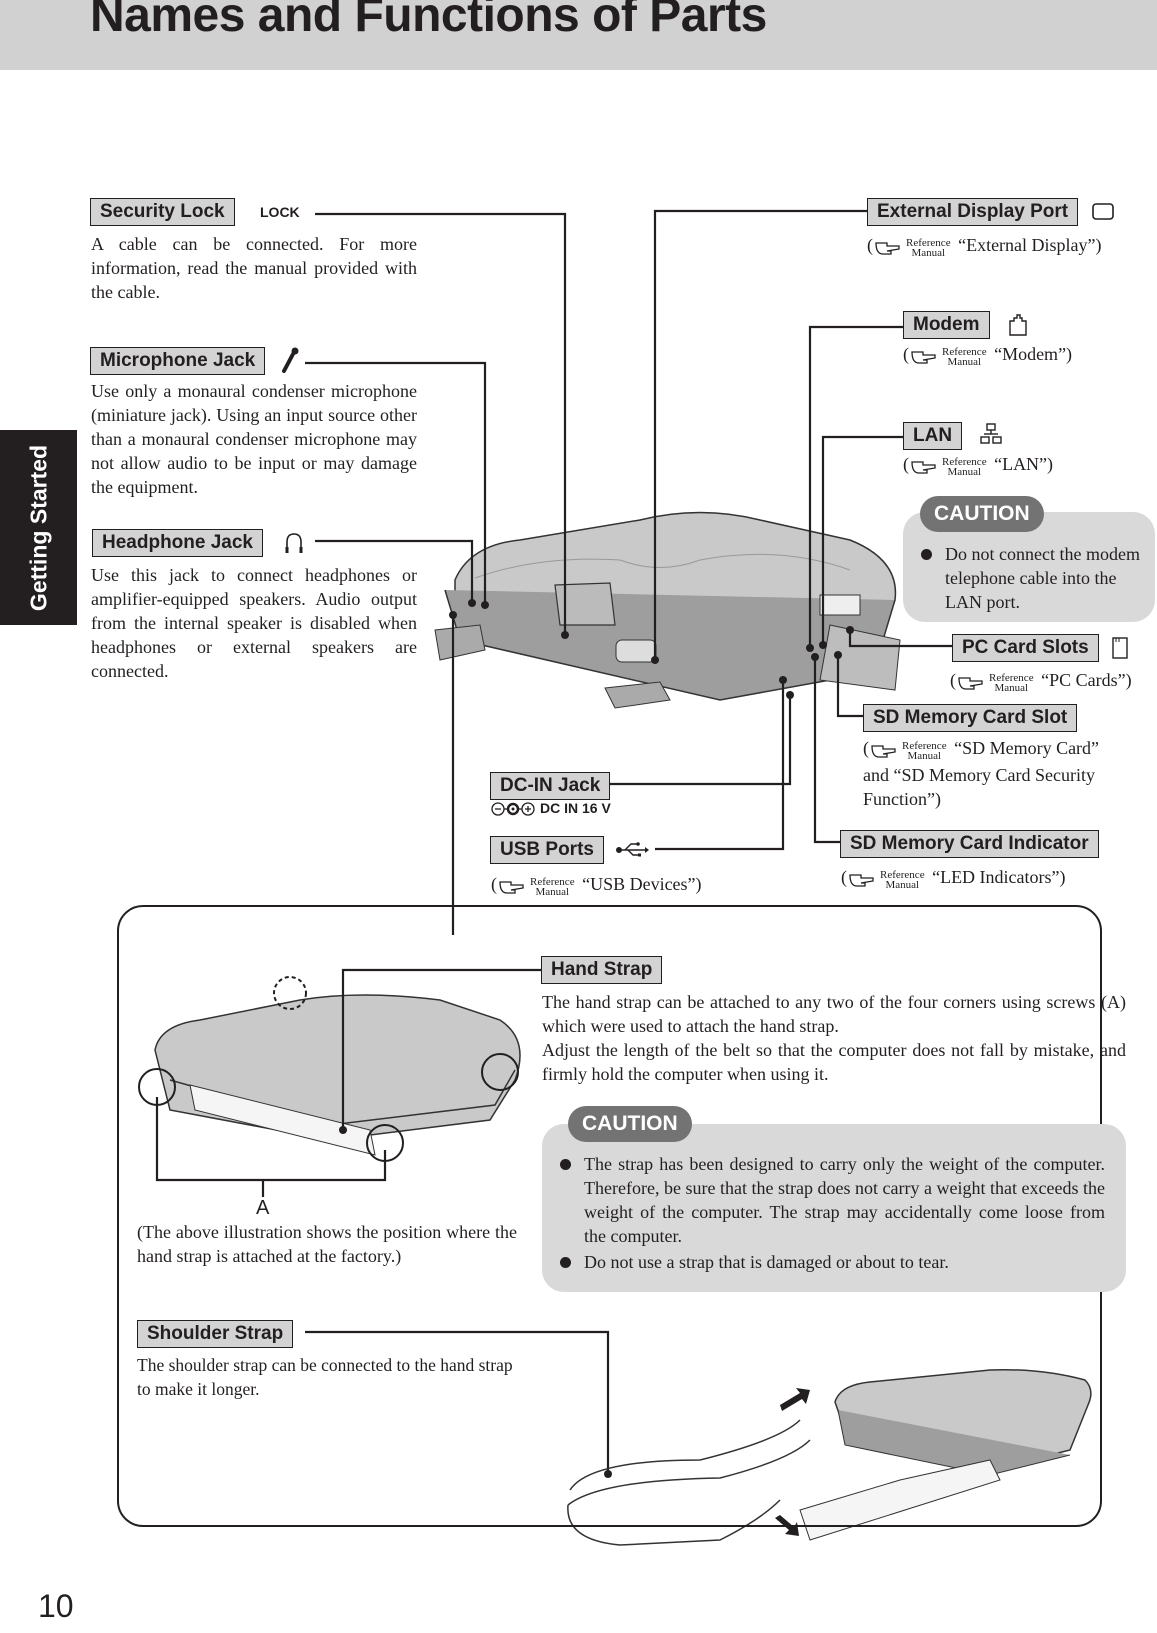  I want to click on lan-label: LAN, so click(933, 436).